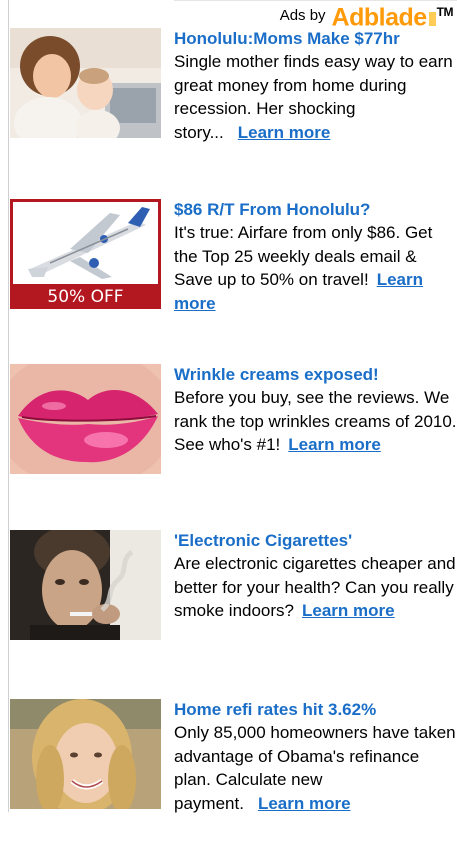 Image resolution: width=457 pixels, height=854 pixels. Describe the element at coordinates (85, 754) in the screenshot. I see `ad-image-woman` at that location.